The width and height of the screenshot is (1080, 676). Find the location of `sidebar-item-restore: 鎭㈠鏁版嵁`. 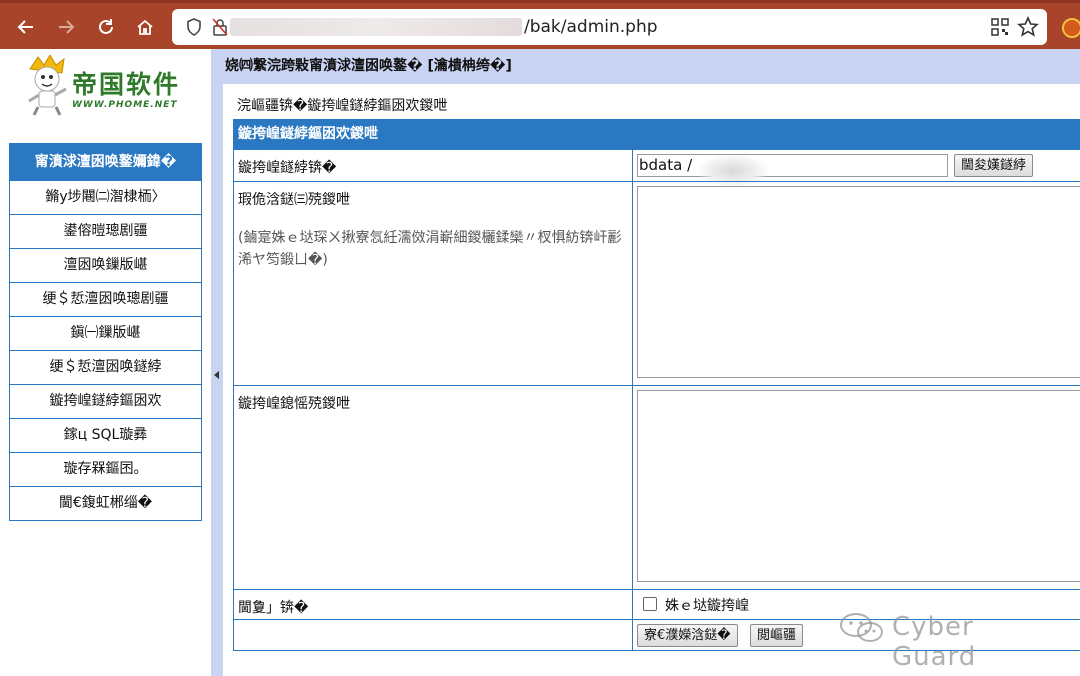

sidebar-item-restore: 鎭㈠鏁版嵁 is located at coordinates (105, 333).